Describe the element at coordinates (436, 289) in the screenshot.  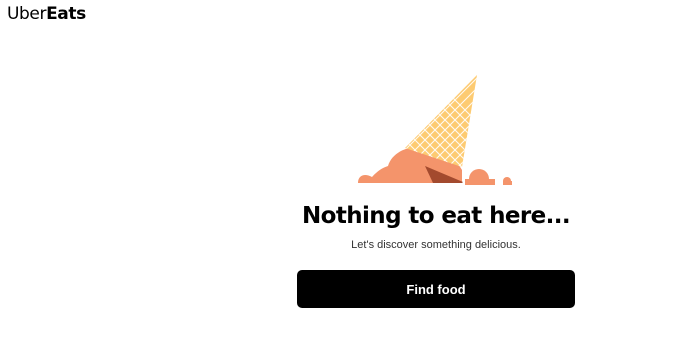
I see `find-food-button: Find food` at that location.